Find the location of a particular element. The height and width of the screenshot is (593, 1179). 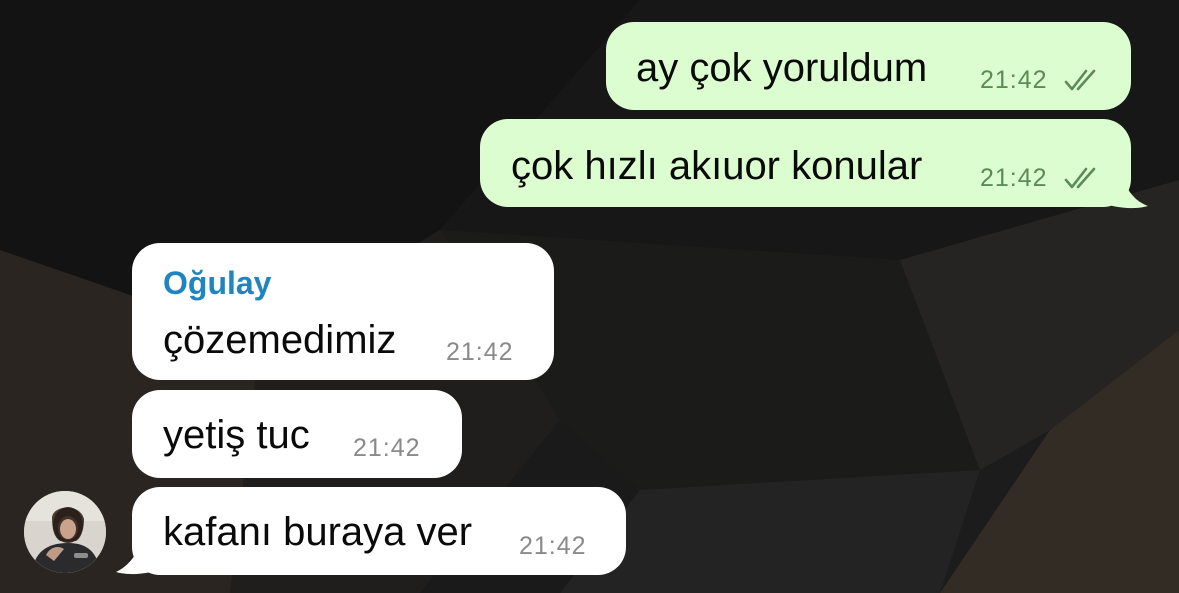

message-bubble-outgoing: ay çok yoruldum 21:42 is located at coordinates (868, 66).